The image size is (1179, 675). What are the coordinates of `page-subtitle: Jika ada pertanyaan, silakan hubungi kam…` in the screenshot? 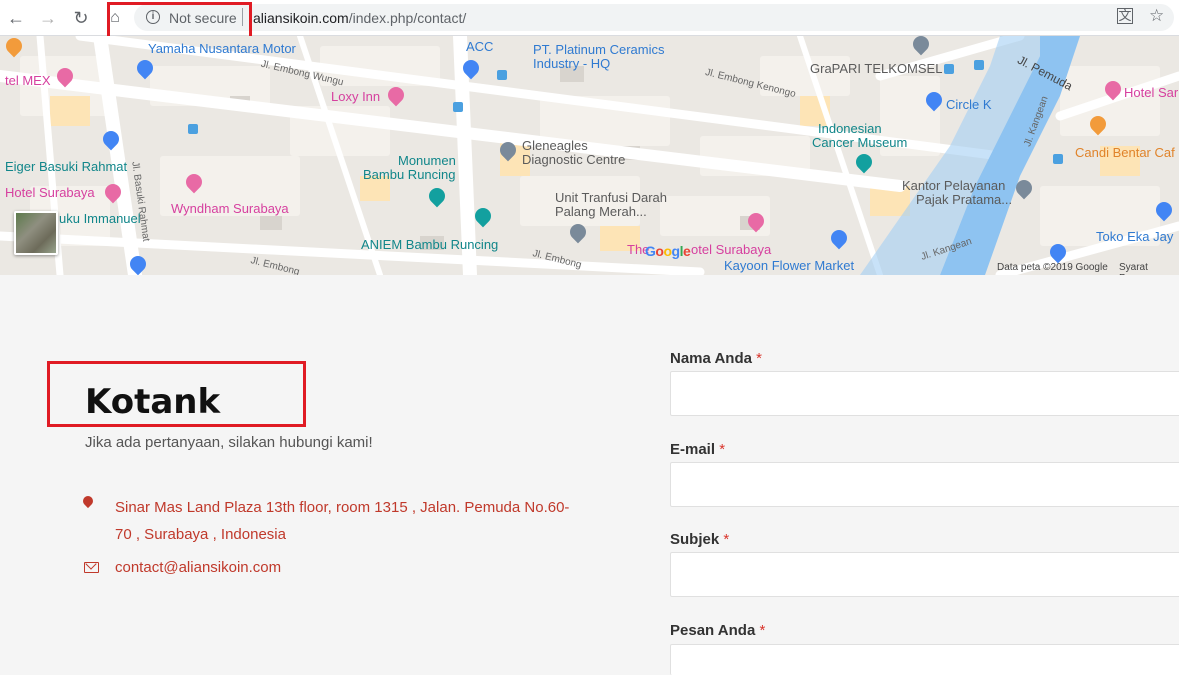 It's located at (229, 442).